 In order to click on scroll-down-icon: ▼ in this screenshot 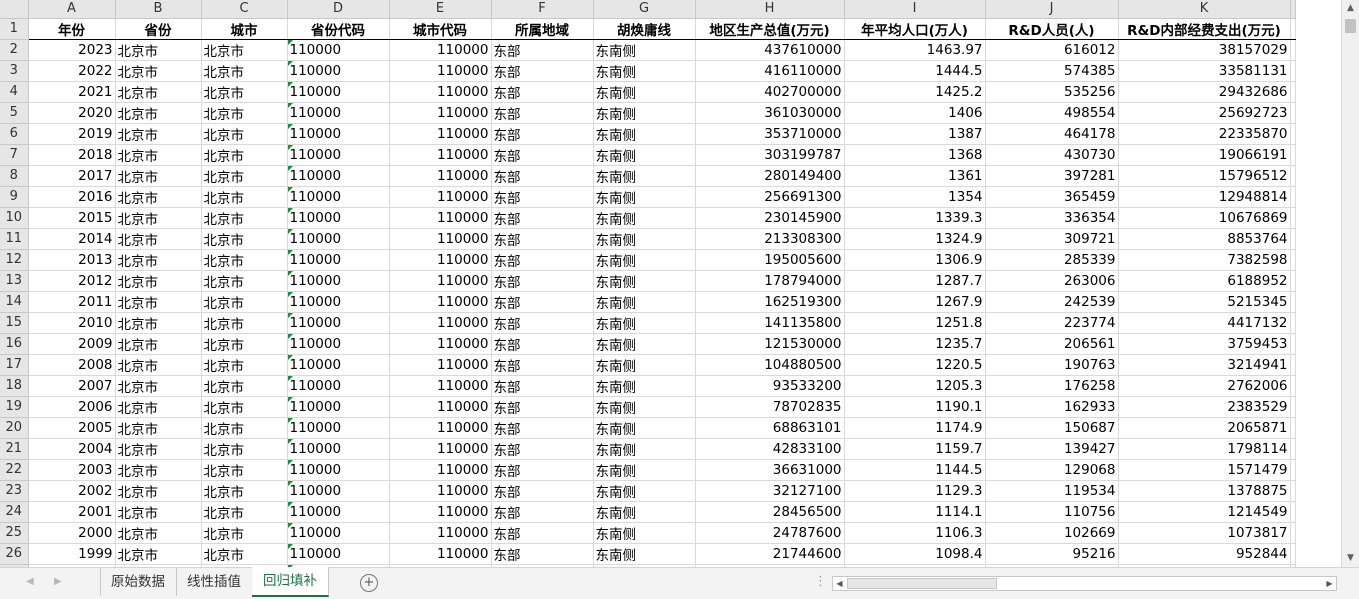, I will do `click(1350, 558)`.